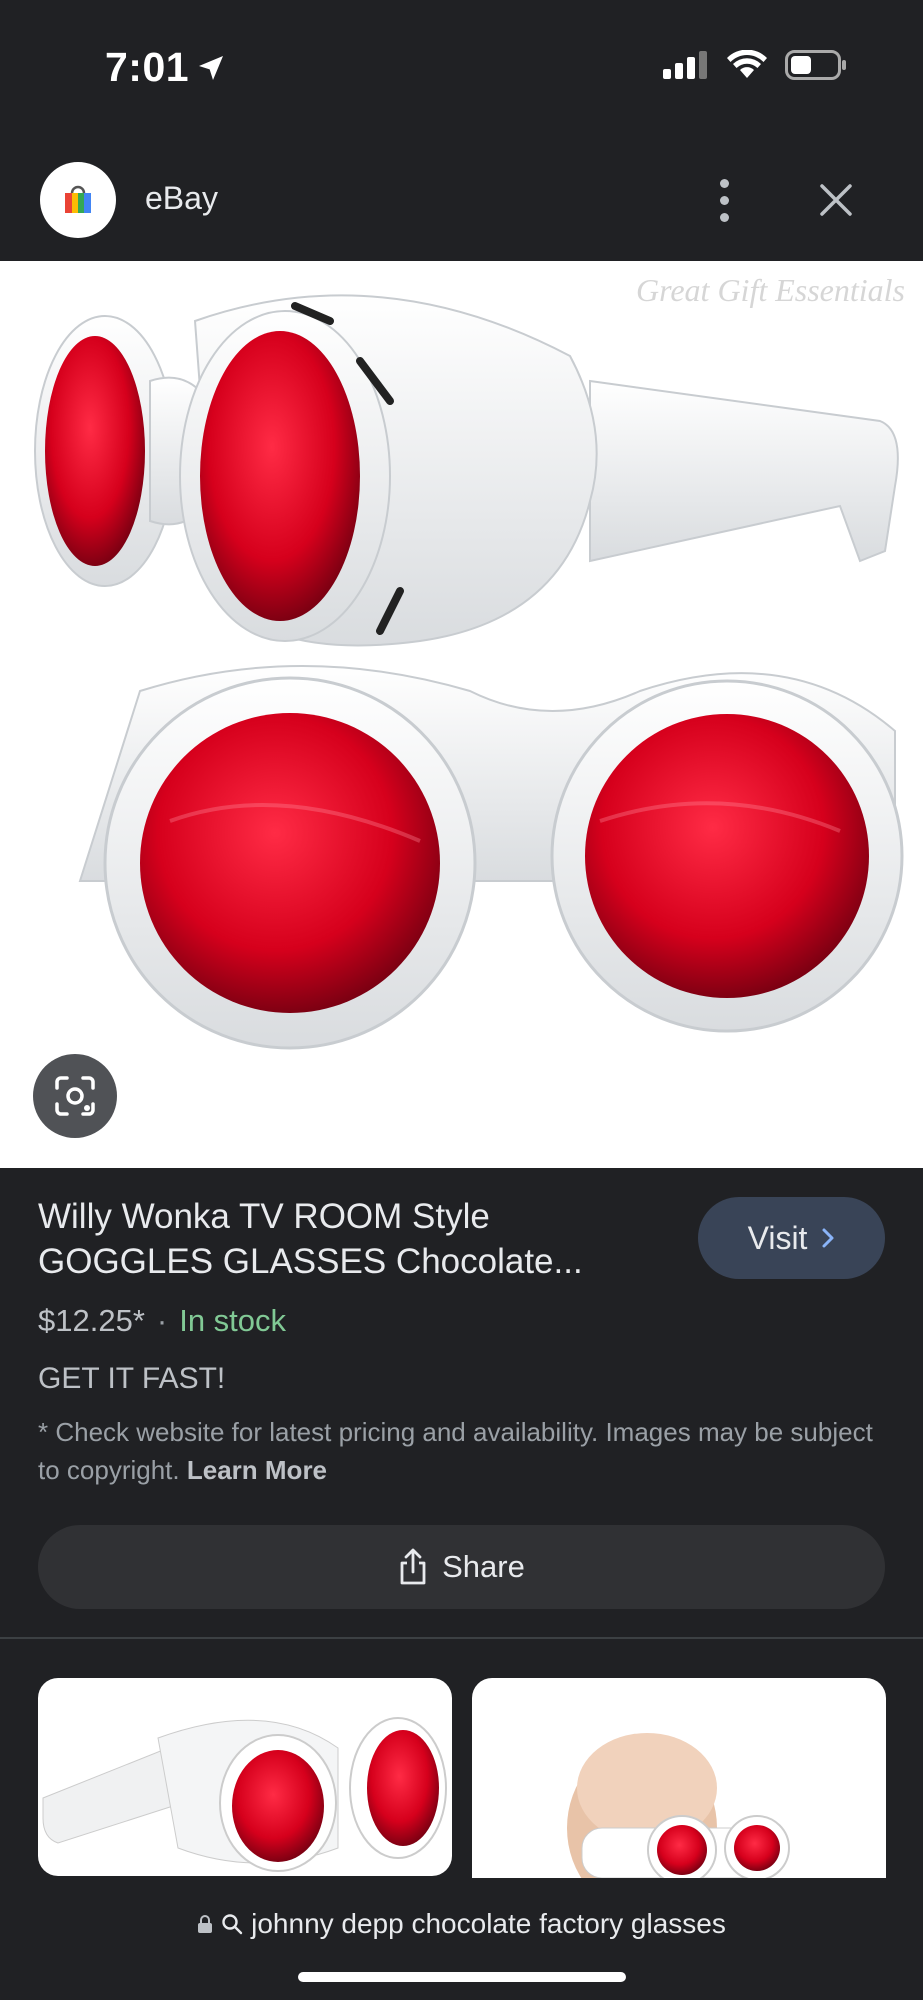 The height and width of the screenshot is (2000, 923). What do you see at coordinates (264, 1216) in the screenshot?
I see `product-title-line1: Willy Wonka TV ROOM Style` at bounding box center [264, 1216].